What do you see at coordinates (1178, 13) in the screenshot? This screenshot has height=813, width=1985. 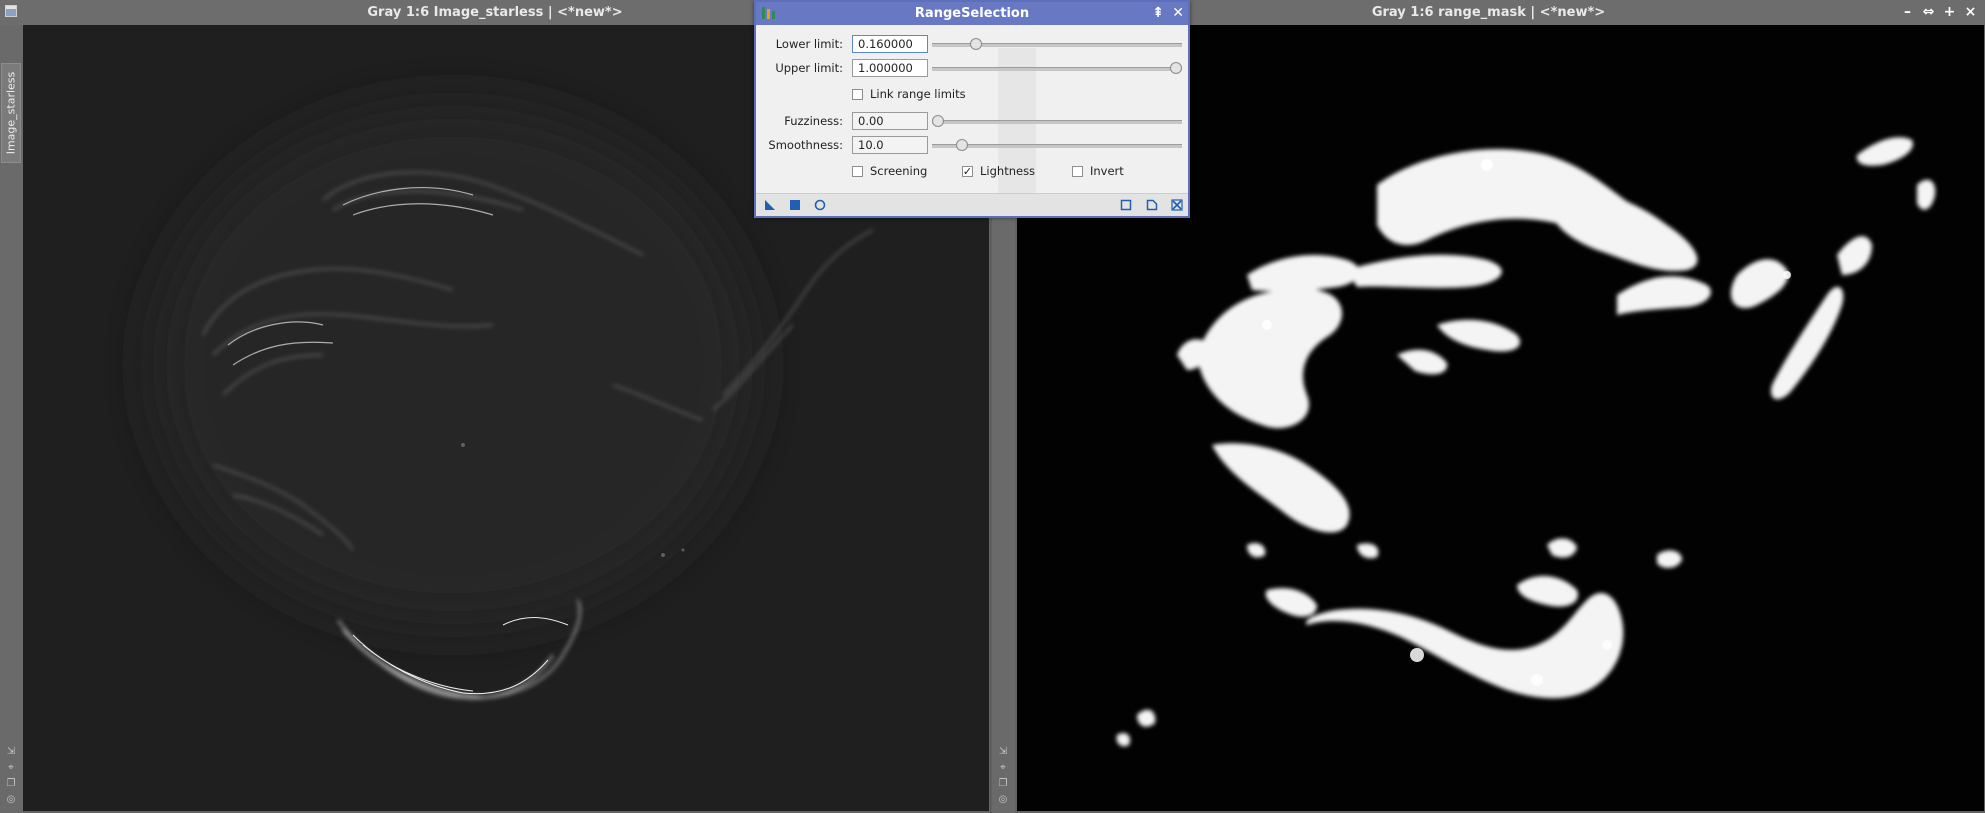 I see `close-dialog-icon: ✕` at bounding box center [1178, 13].